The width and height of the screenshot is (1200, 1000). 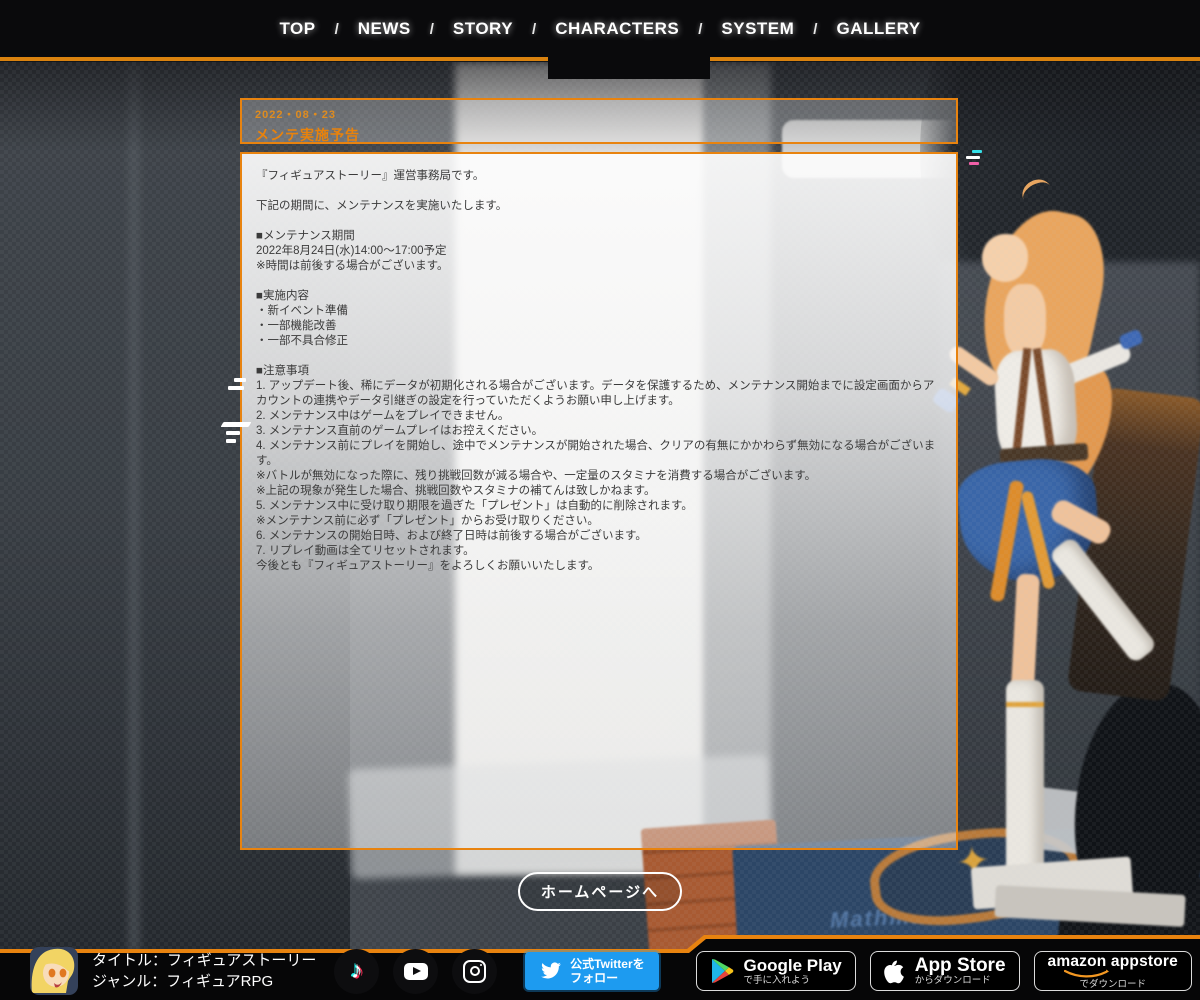 What do you see at coordinates (893, 972) in the screenshot?
I see `apple-icon` at bounding box center [893, 972].